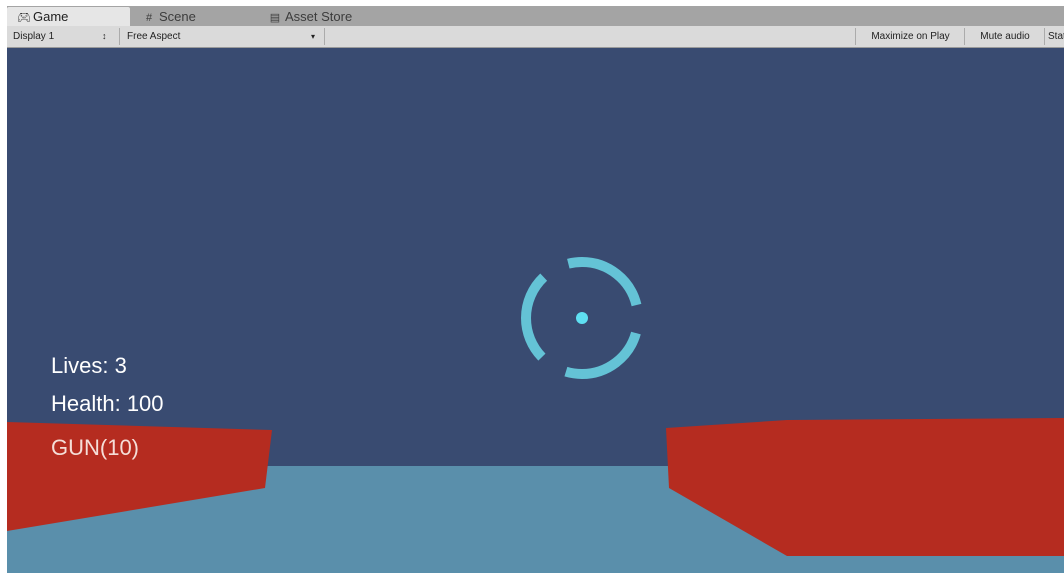 The height and width of the screenshot is (573, 1064). What do you see at coordinates (910, 36) in the screenshot?
I see `maximize-on-play-toggle: Maximize on Play` at bounding box center [910, 36].